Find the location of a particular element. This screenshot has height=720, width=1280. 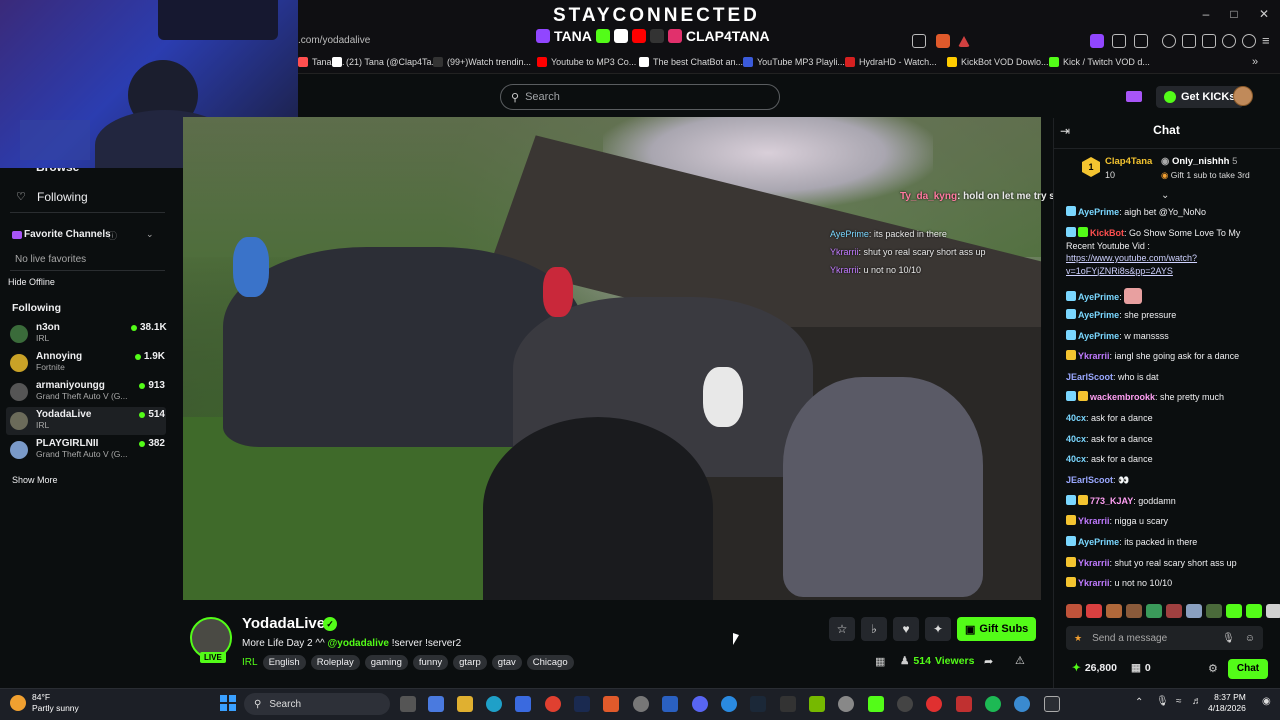

twitch-extension-icon is located at coordinates (1097, 41).